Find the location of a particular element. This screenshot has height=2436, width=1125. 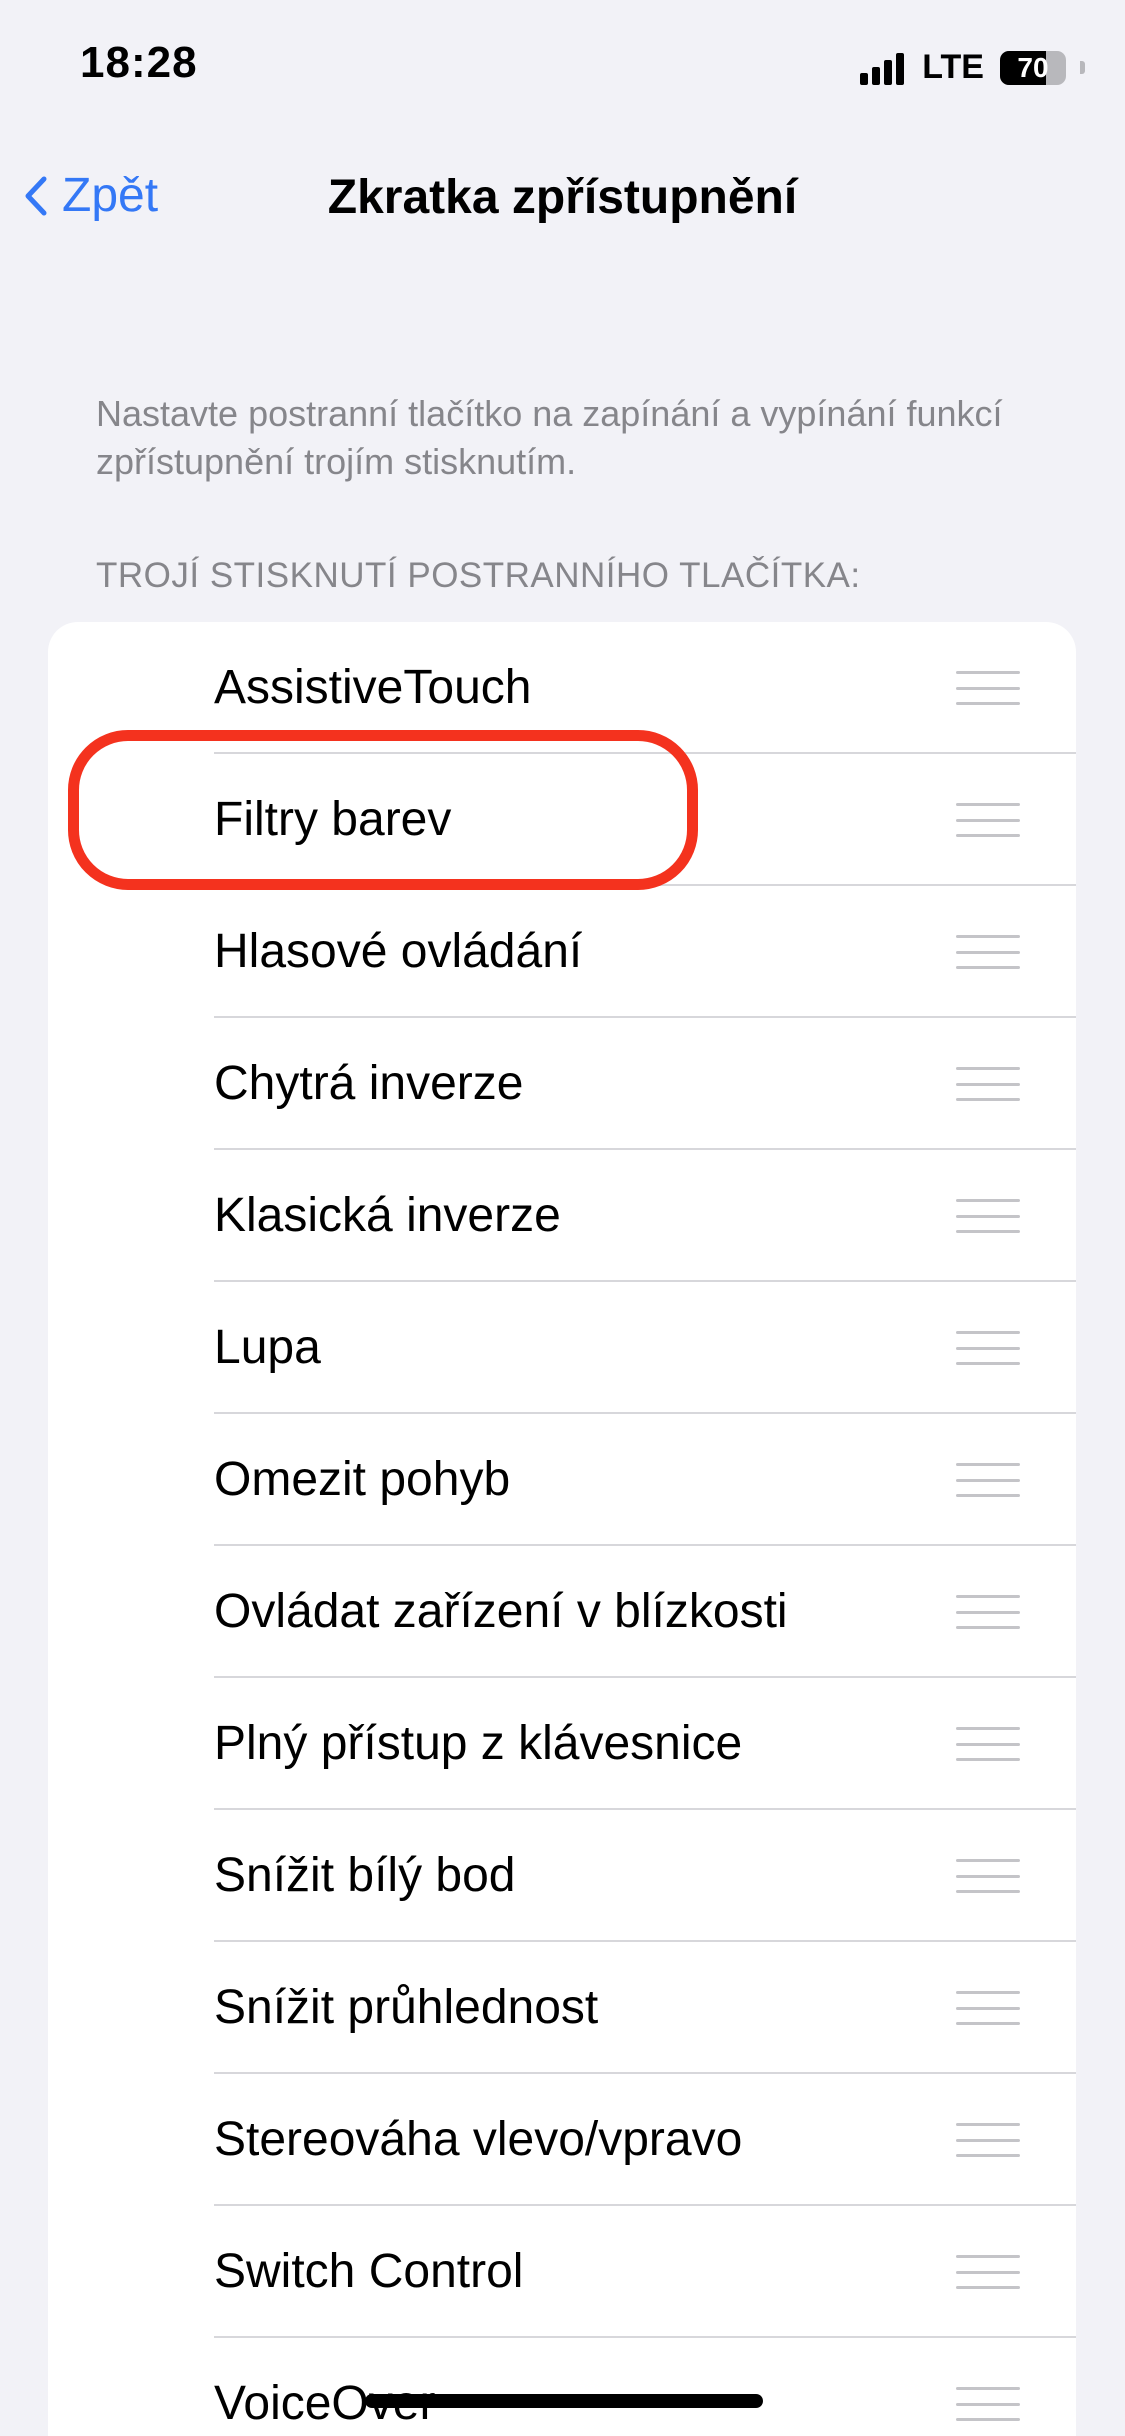

list-item-switch-control: Switch Control is located at coordinates (562, 2272).